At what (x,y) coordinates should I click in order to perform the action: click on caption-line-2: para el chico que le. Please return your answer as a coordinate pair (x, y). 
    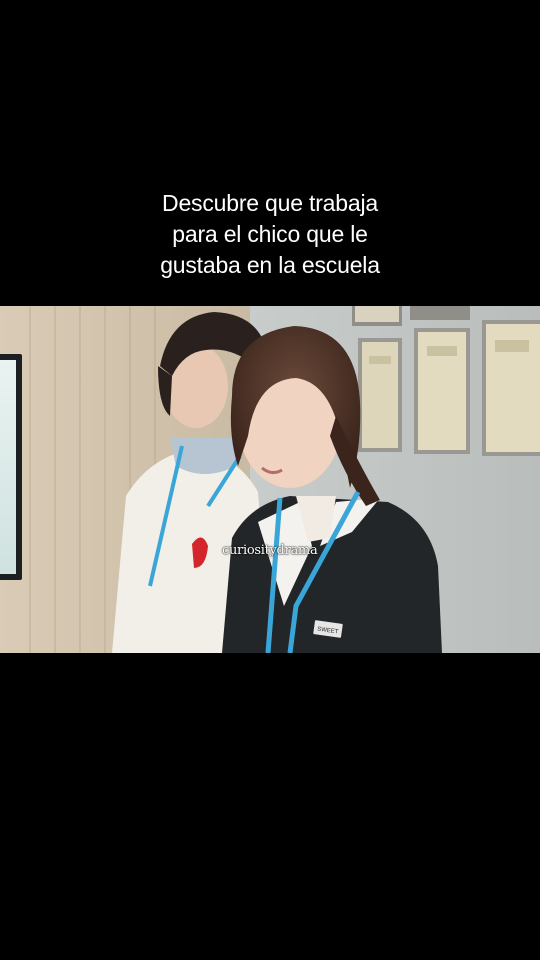
    Looking at the image, I should click on (270, 234).